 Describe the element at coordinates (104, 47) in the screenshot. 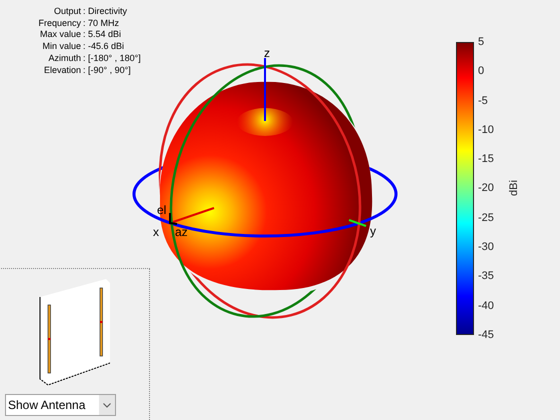

I see `info-value: : -45.6 dBi` at that location.